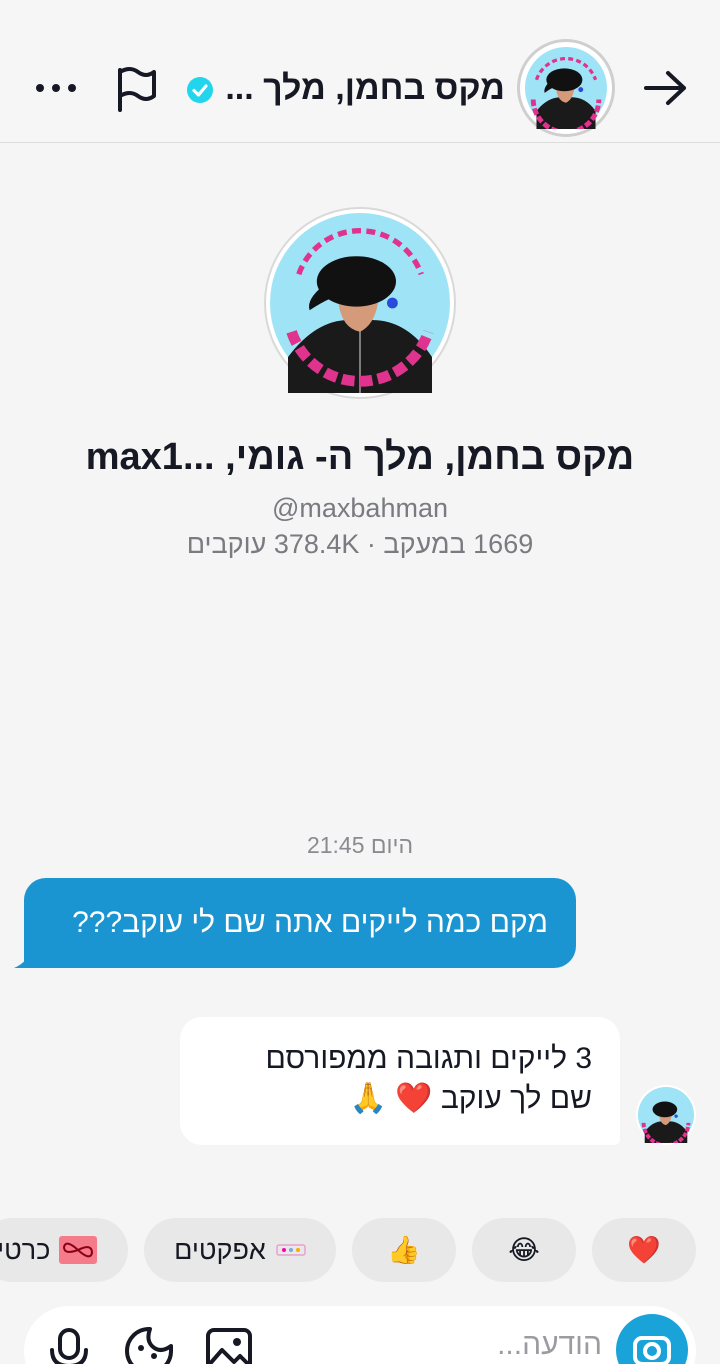 This screenshot has height=1364, width=720. Describe the element at coordinates (220, 1249) in the screenshot. I see `effects-label: אפקטים` at that location.